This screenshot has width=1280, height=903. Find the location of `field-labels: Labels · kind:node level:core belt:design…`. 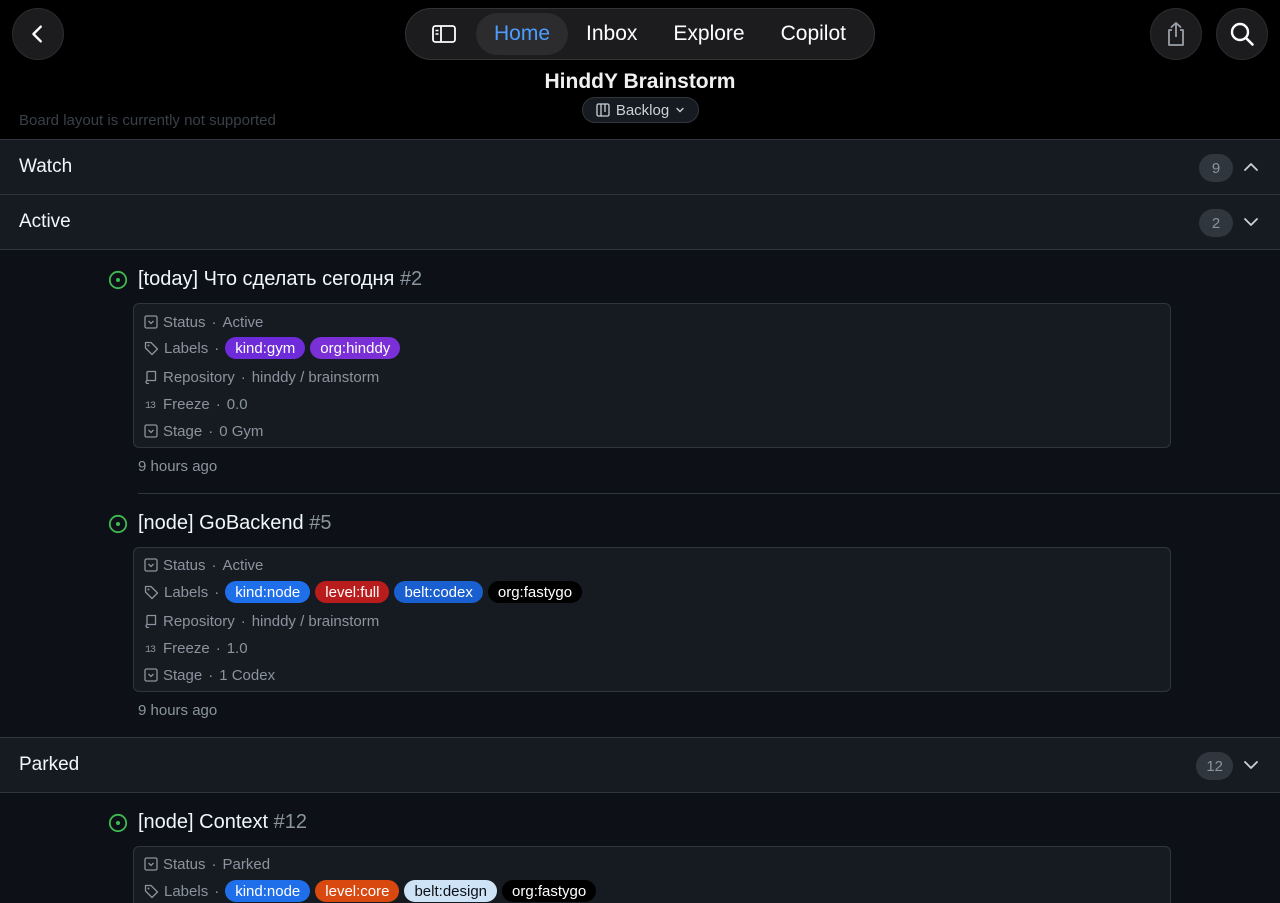

field-labels: Labels · kind:node level:core belt:design… is located at coordinates (372, 891).